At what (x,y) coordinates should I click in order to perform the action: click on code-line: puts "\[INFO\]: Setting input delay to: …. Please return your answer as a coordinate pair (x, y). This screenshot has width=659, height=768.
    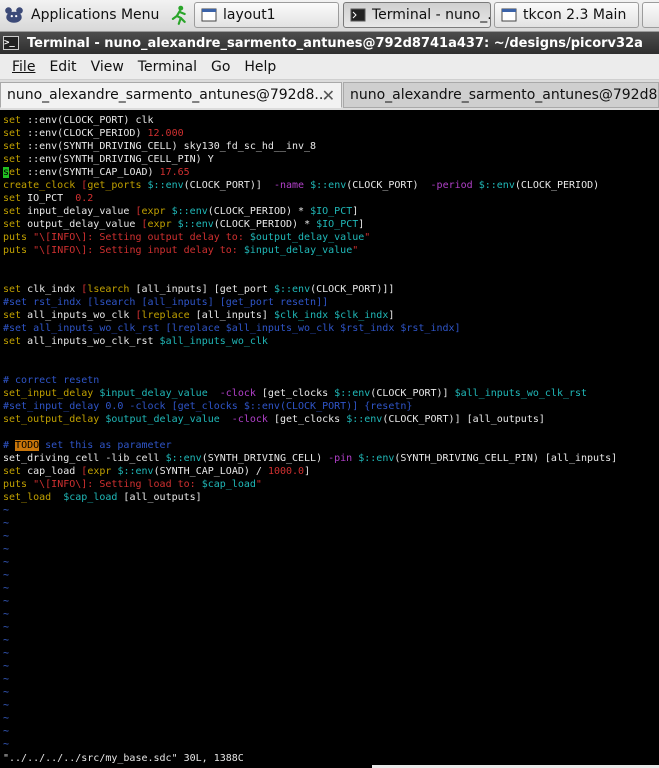
    Looking at the image, I should click on (180, 250).